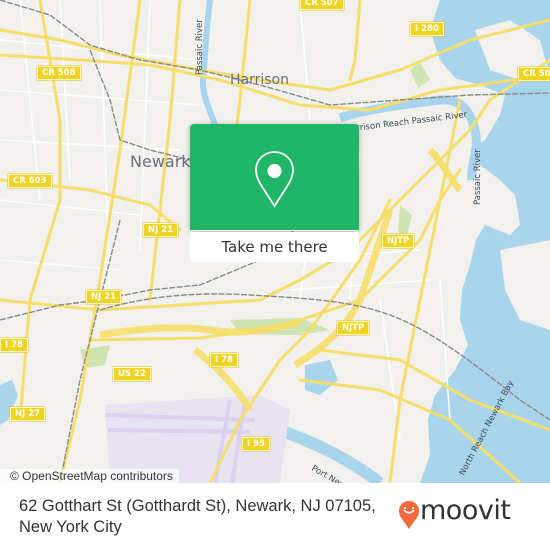  I want to click on moovit-logo: moovit, so click(454, 514).